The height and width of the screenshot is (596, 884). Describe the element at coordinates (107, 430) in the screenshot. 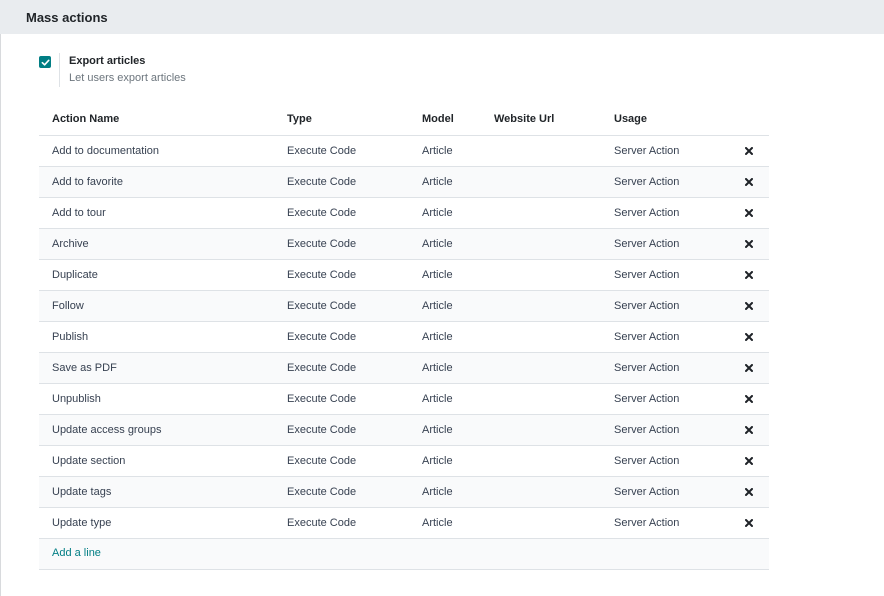

I see `cell-action-name: Update access groups` at that location.